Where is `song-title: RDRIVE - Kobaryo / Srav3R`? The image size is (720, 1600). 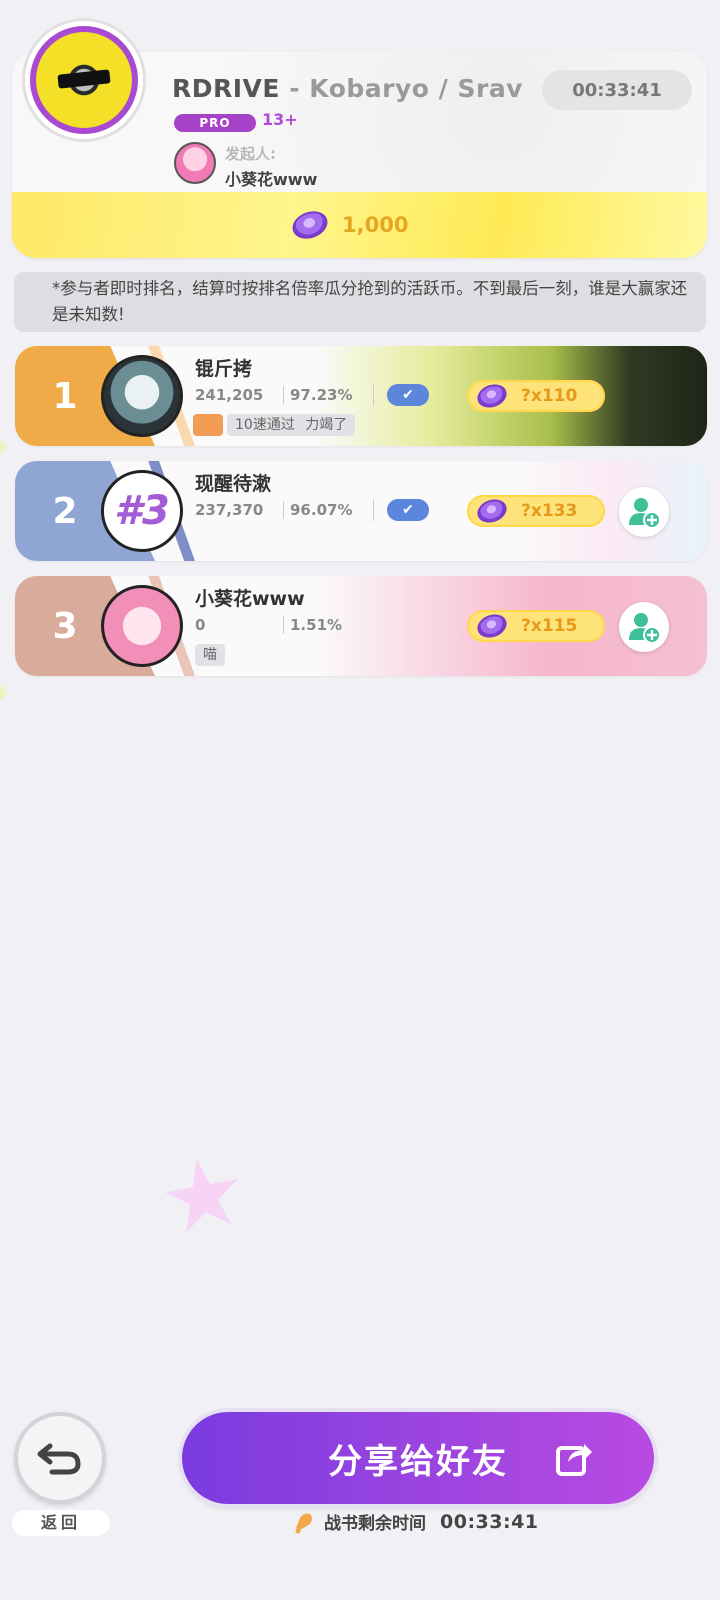
song-title: RDRIVE - Kobaryo / Srav3R is located at coordinates (347, 88).